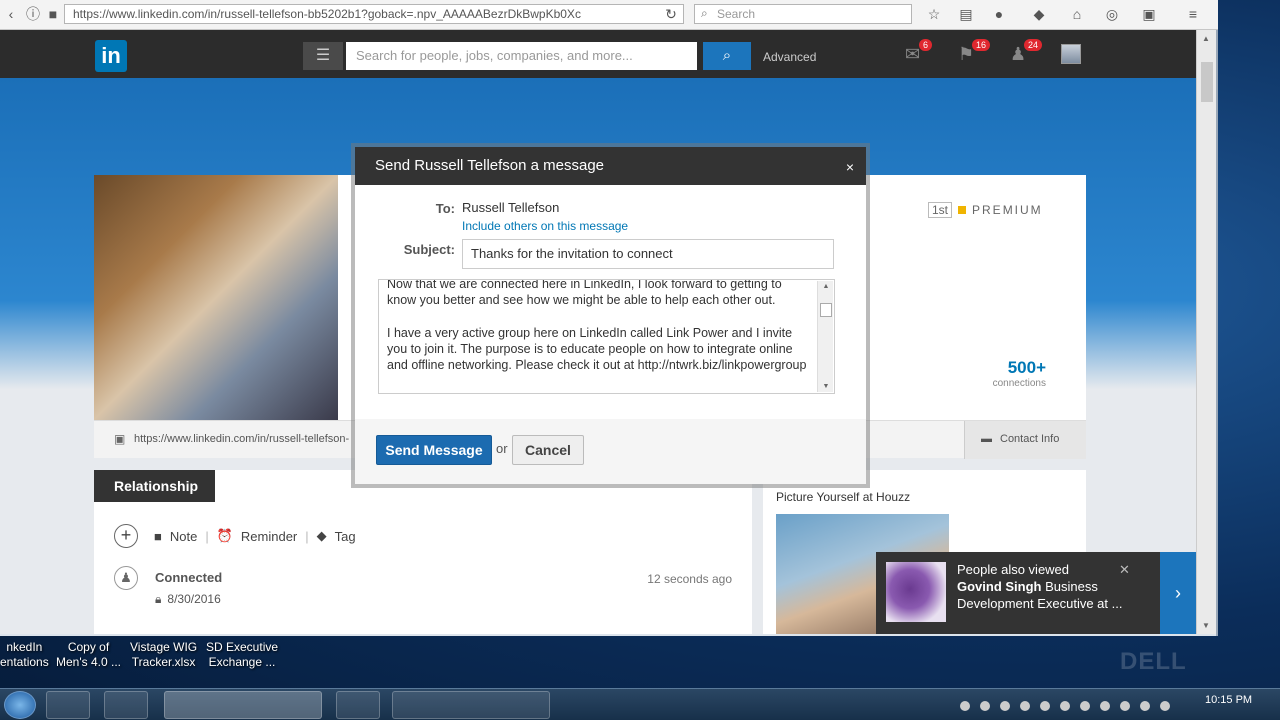  What do you see at coordinates (1228, 700) in the screenshot?
I see `system-clock: 10:15 PM` at bounding box center [1228, 700].